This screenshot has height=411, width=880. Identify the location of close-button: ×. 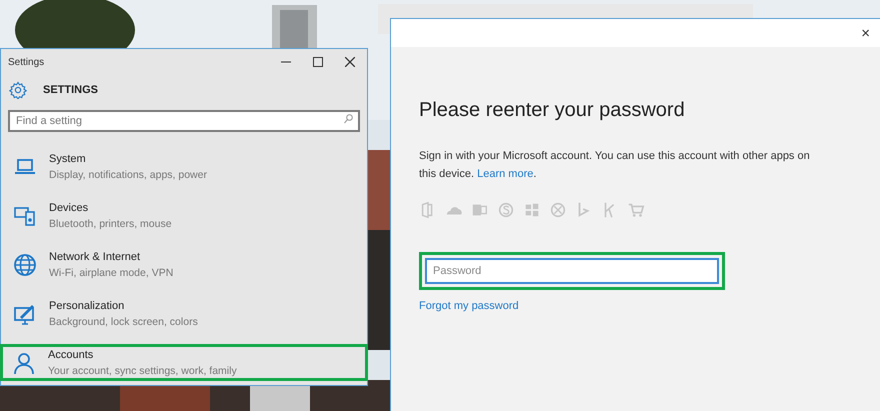
(865, 33).